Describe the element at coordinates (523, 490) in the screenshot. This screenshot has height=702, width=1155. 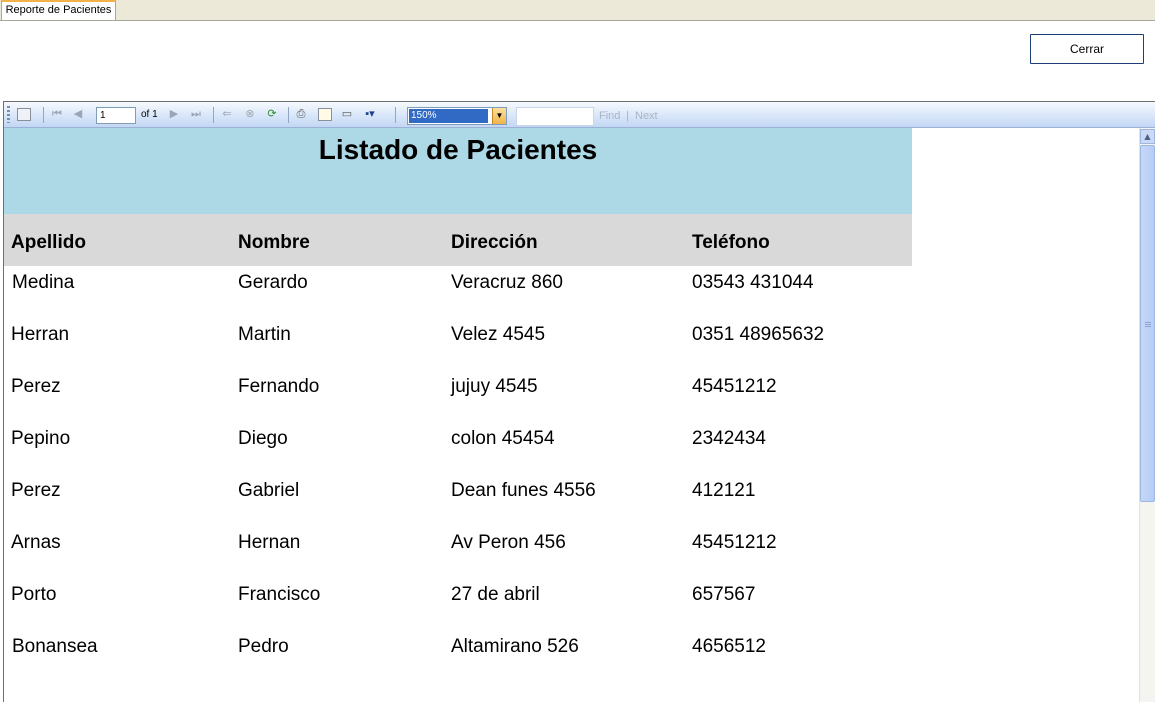
I see `cell-direccion: Dean funes 4556` at that location.